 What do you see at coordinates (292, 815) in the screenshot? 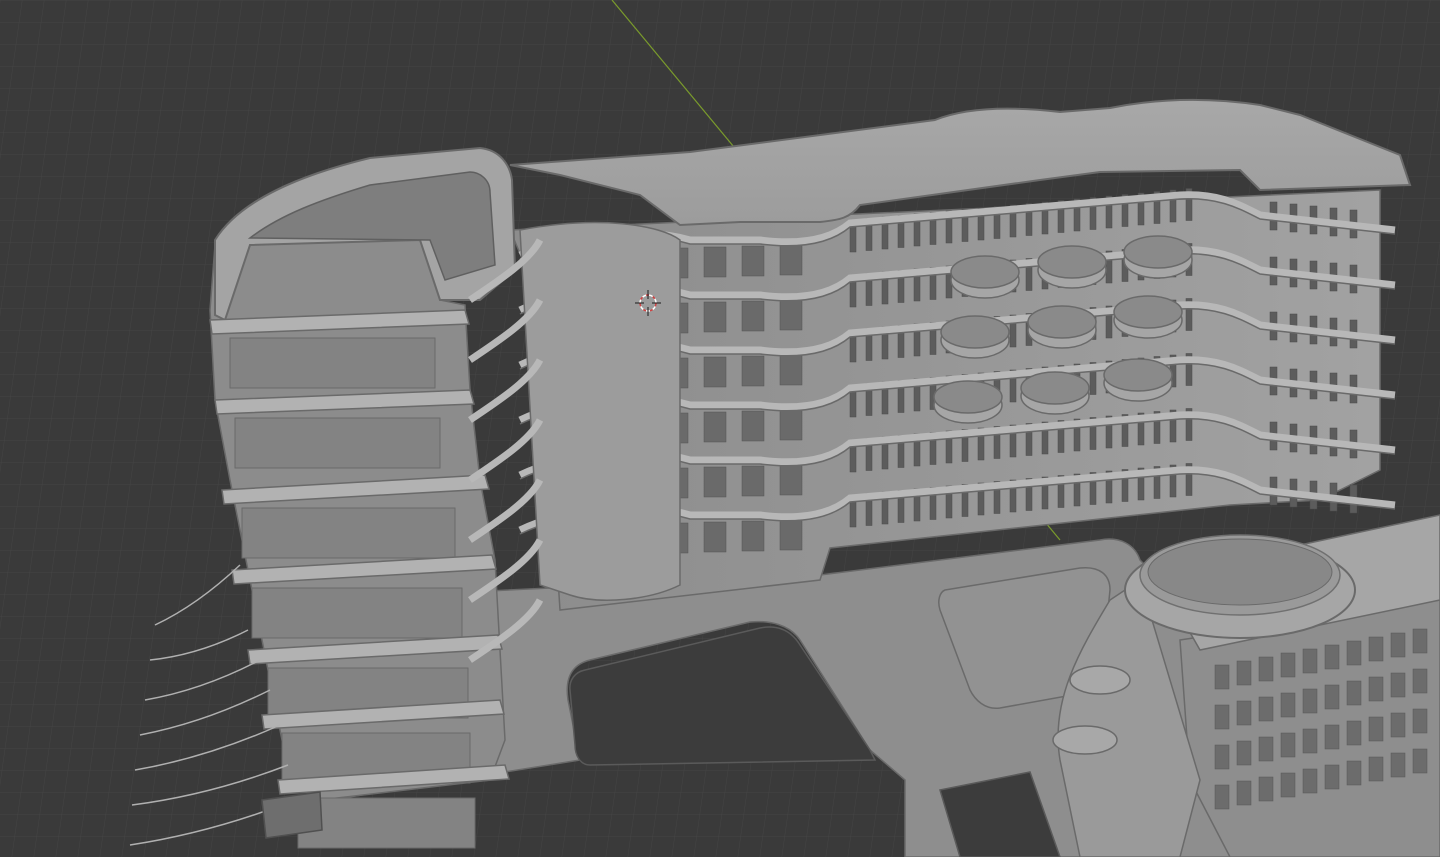
I see `entry-structure` at bounding box center [292, 815].